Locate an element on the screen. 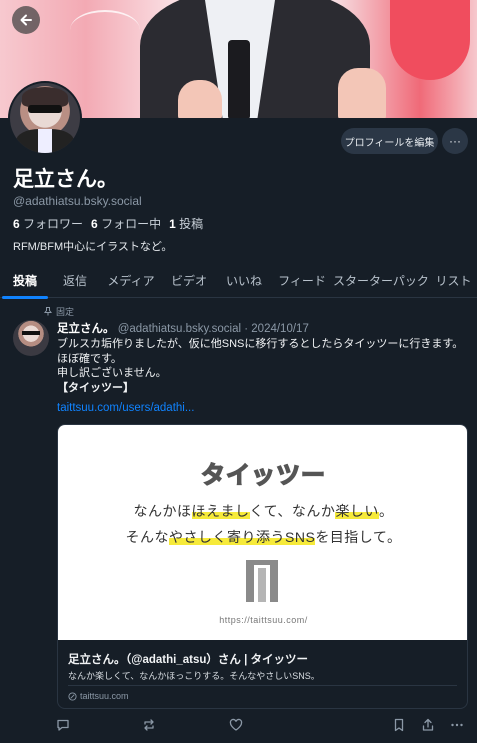 The height and width of the screenshot is (743, 477). tagline-highlight: ほえまし is located at coordinates (220, 511).